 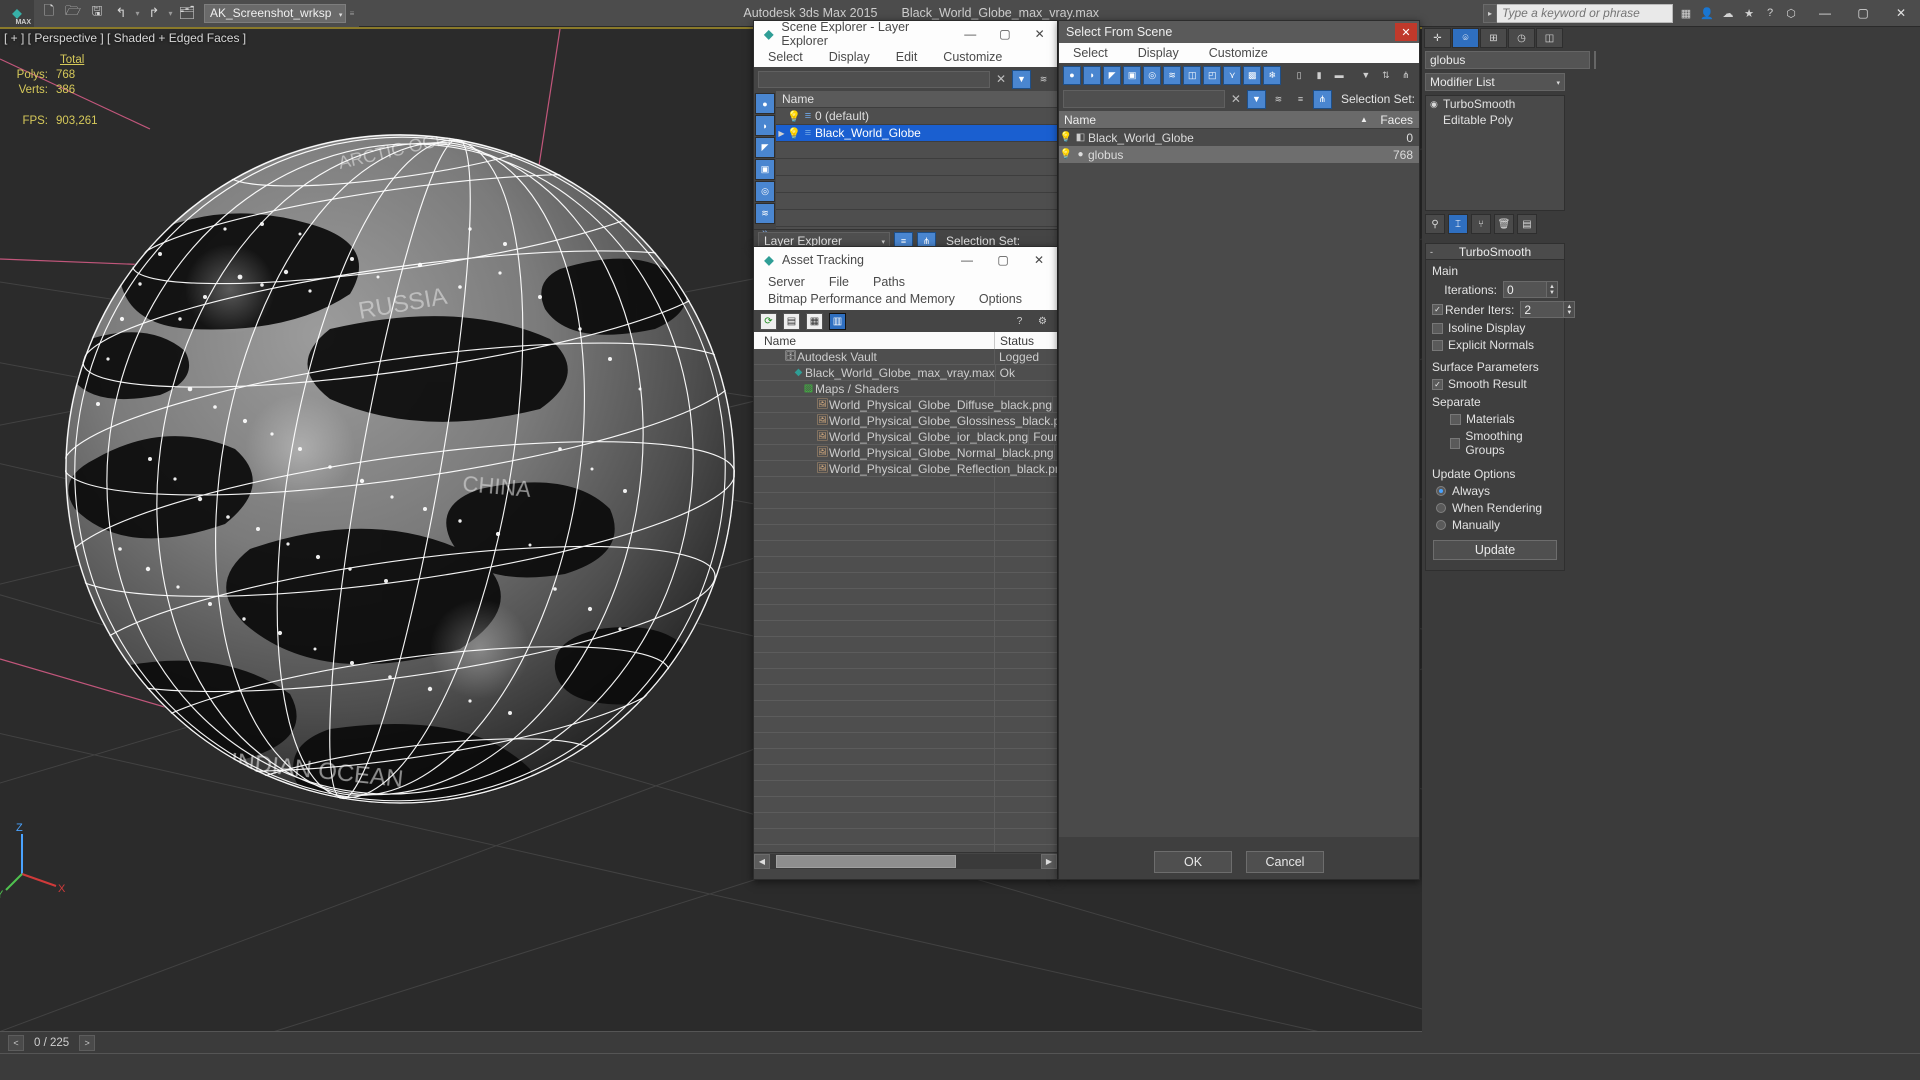 I want to click on table-row: 💡 ● globus 768, so click(x=1239, y=154).